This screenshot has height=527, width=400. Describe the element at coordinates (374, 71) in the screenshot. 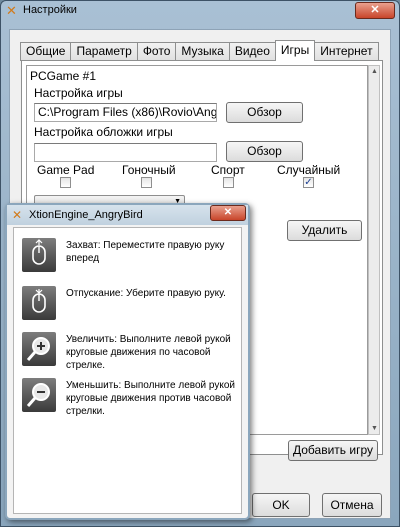

I see `scroll-up-icon: ▲` at that location.